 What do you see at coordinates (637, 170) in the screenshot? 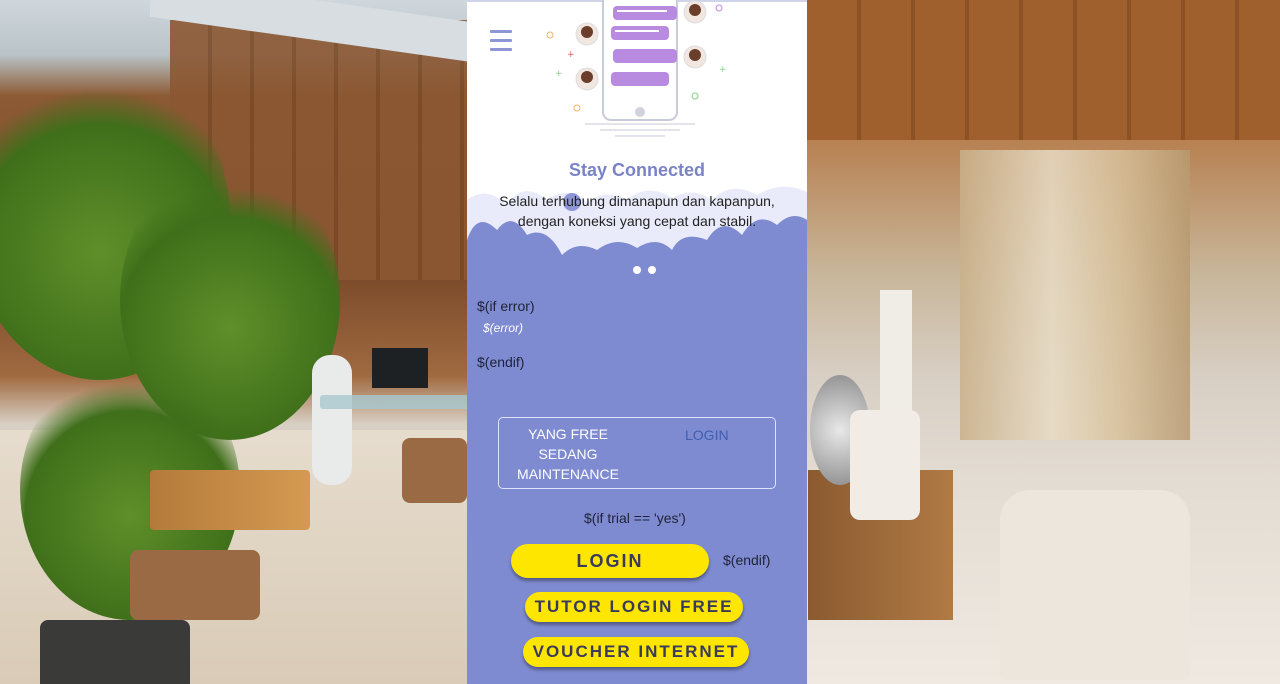
I see `page-title: Stay Connected` at bounding box center [637, 170].